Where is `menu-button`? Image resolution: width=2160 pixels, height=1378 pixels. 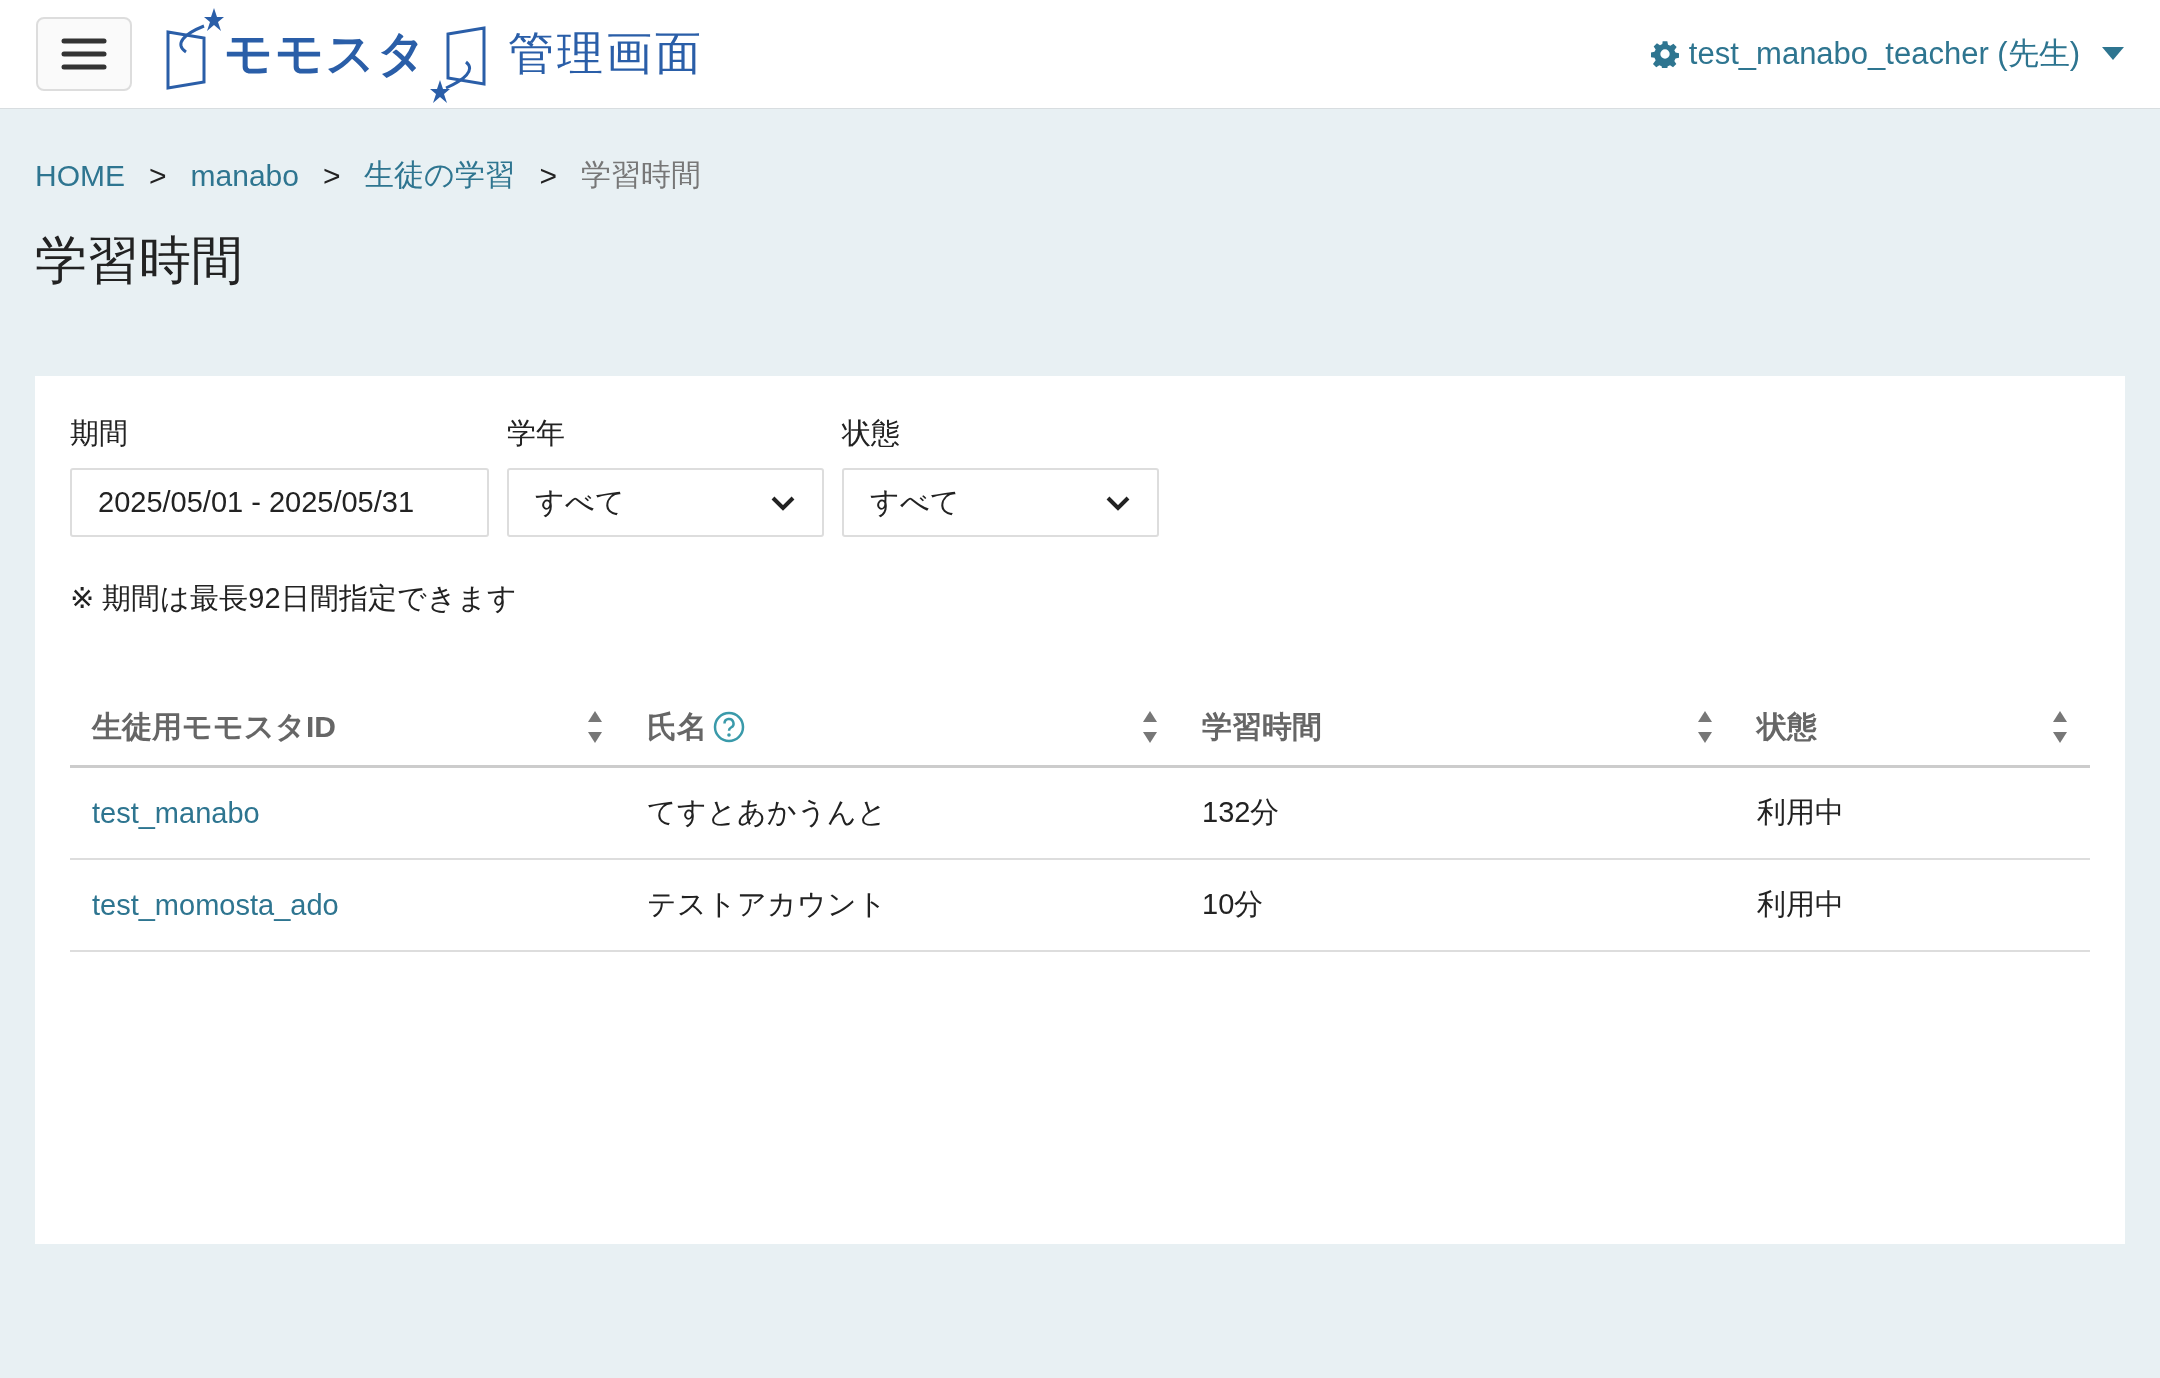 menu-button is located at coordinates (84, 54).